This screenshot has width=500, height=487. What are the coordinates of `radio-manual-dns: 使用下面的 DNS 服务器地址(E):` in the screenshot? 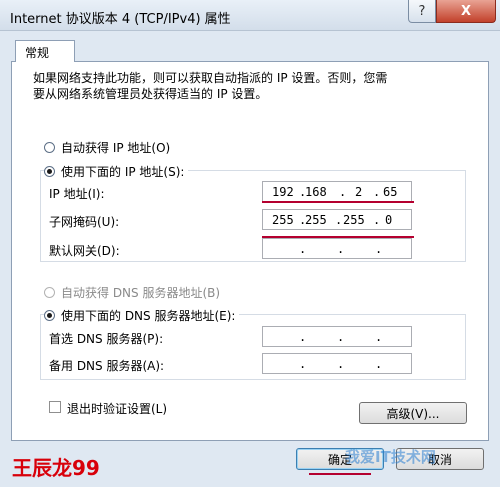 It's located at (142, 315).